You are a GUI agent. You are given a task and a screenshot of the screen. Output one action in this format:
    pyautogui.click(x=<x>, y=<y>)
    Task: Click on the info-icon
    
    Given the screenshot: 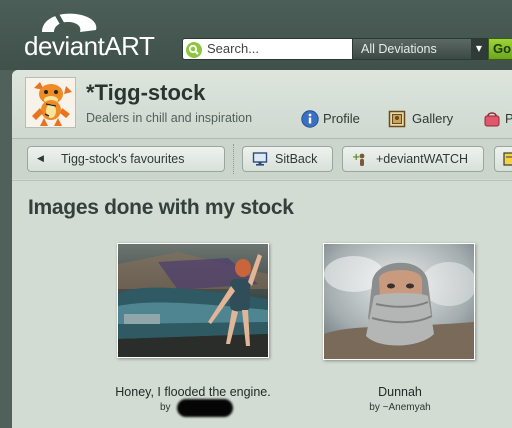 What is the action you would take?
    pyautogui.click(x=310, y=119)
    